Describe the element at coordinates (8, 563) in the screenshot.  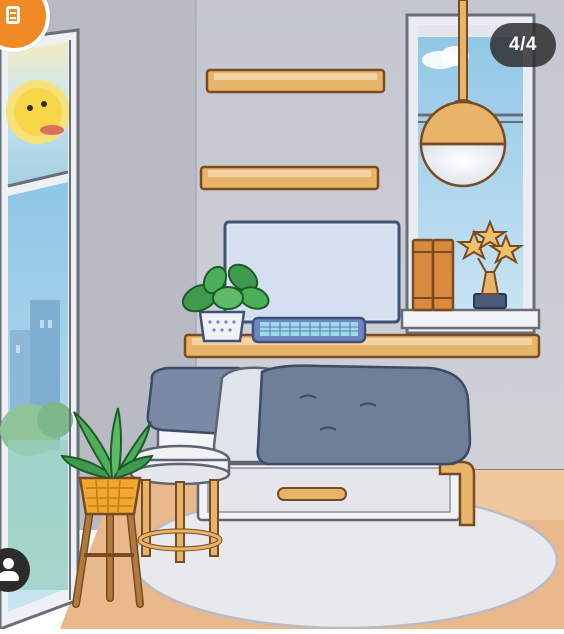
I see `user-icon` at that location.